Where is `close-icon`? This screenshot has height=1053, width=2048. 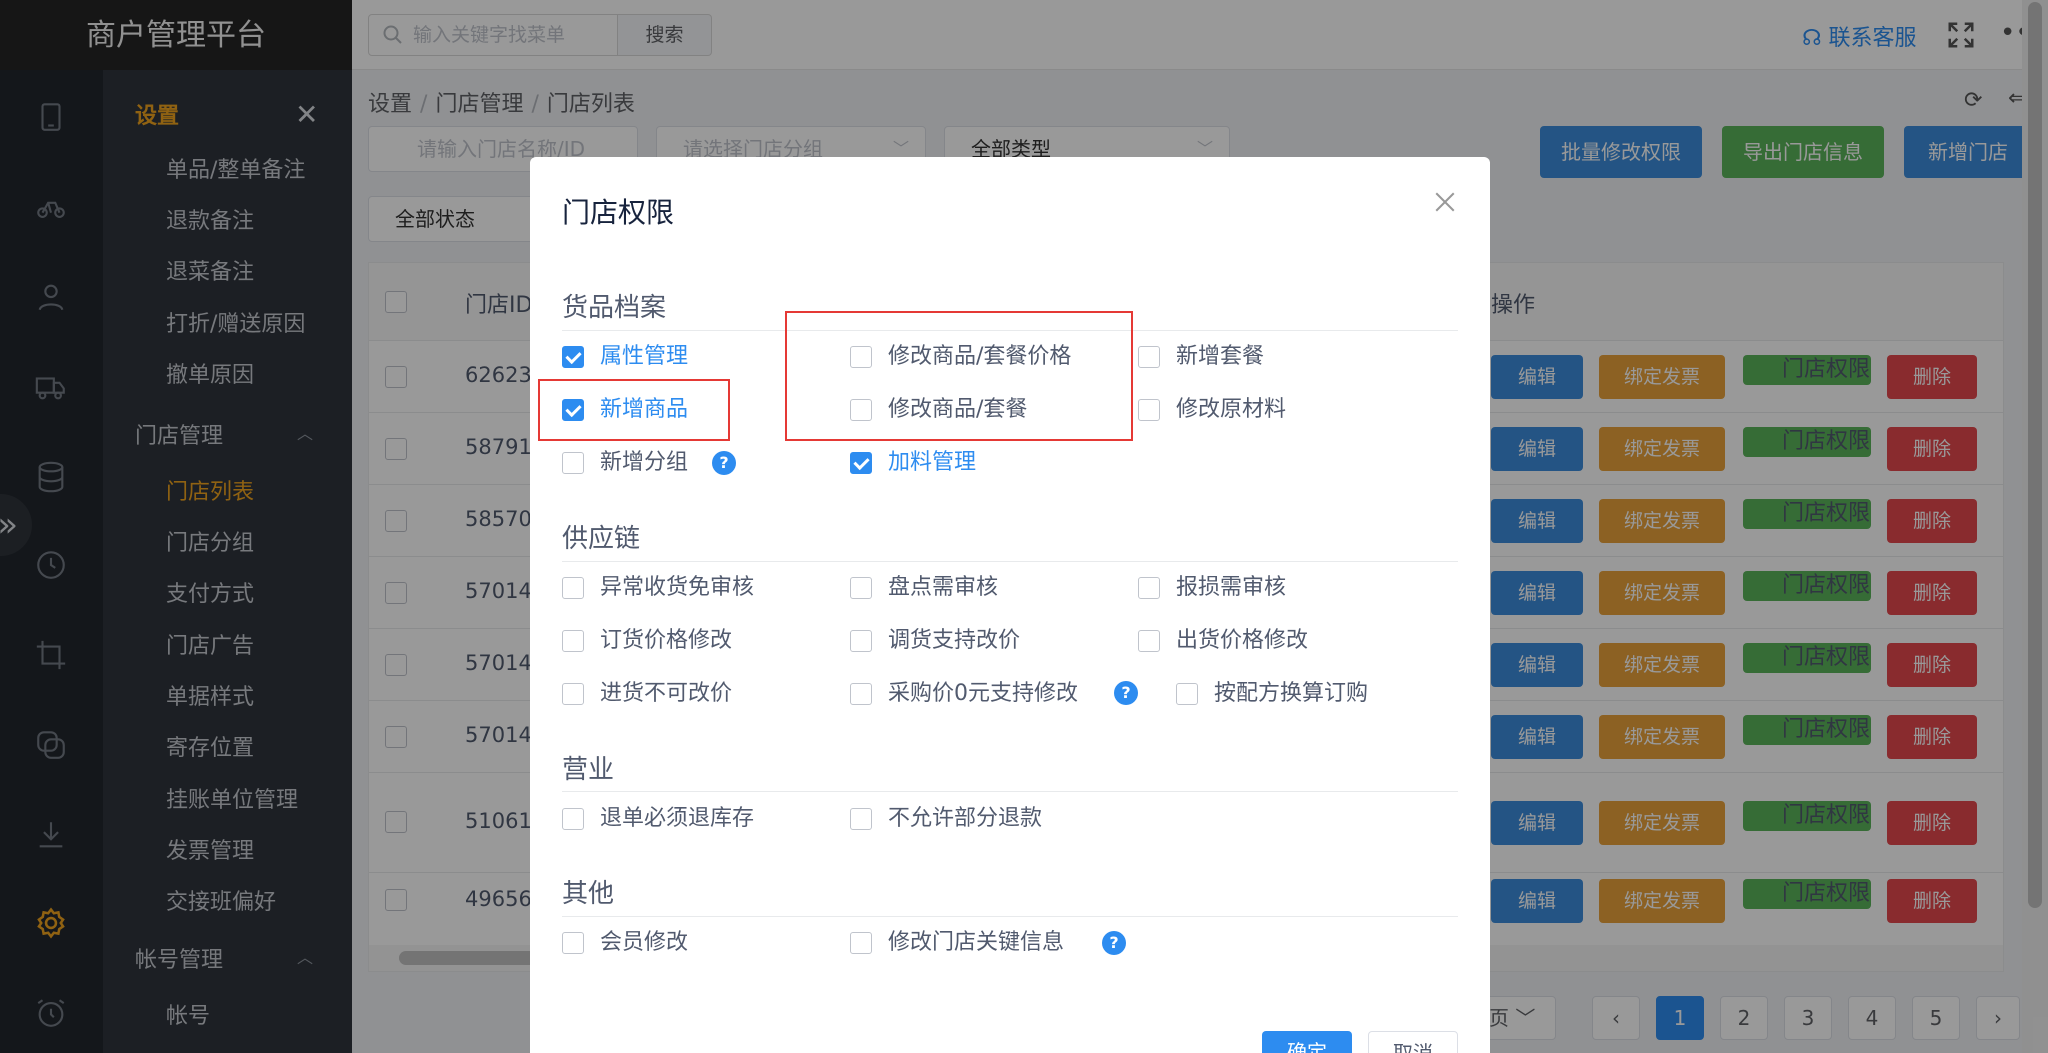 close-icon is located at coordinates (1445, 202).